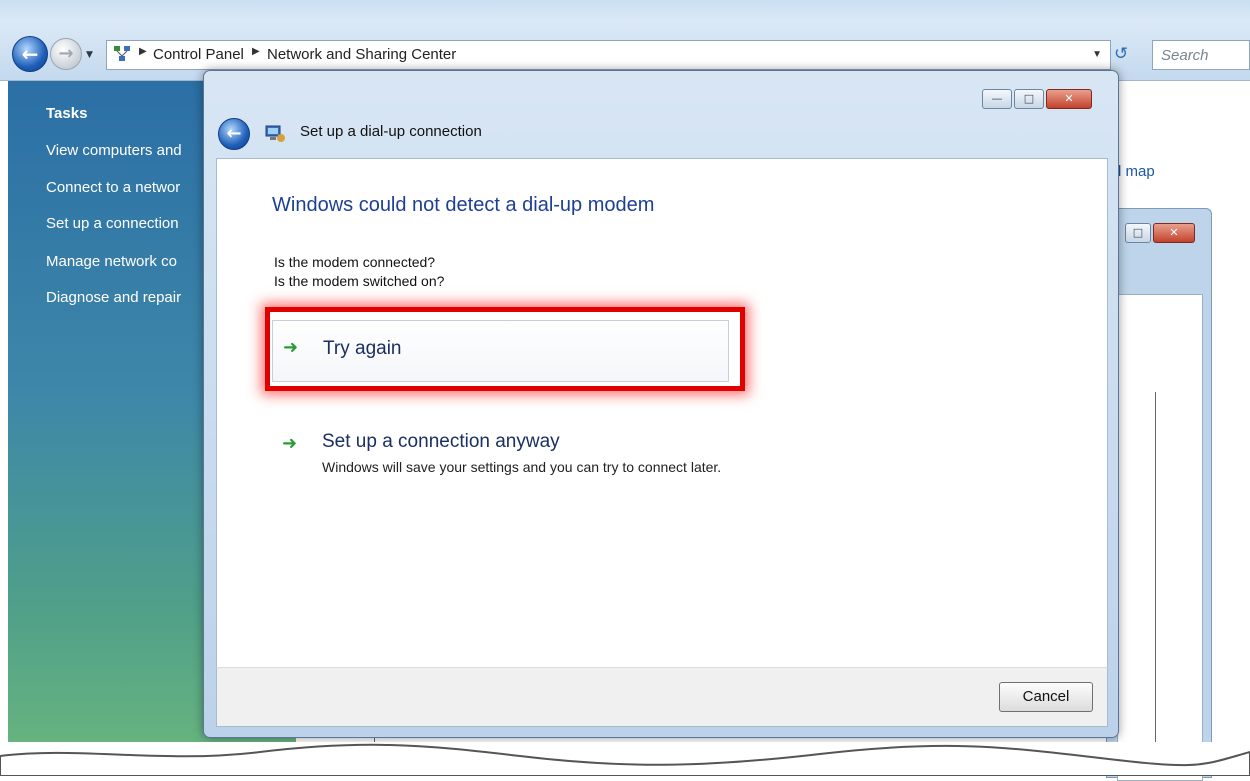 This screenshot has height=781, width=1250. What do you see at coordinates (441, 441) in the screenshot?
I see `setup-anyway-label: Set up a connection anyway` at bounding box center [441, 441].